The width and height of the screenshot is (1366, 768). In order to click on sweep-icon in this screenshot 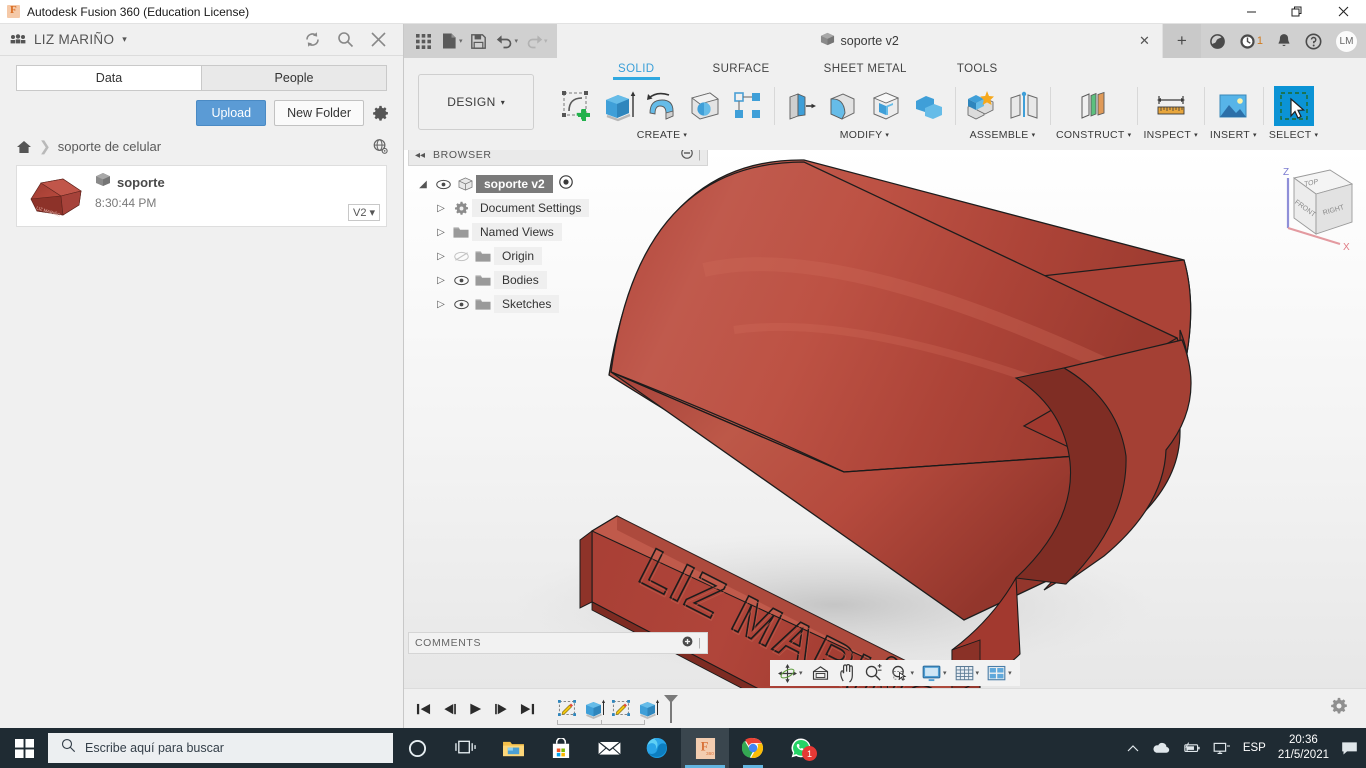, I will do `click(705, 106)`.